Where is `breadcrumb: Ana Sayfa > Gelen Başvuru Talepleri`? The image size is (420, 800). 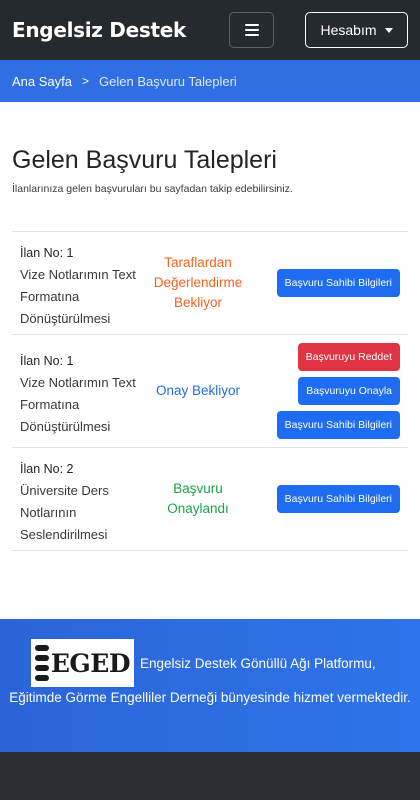
breadcrumb: Ana Sayfa > Gelen Başvuru Talepleri is located at coordinates (210, 81).